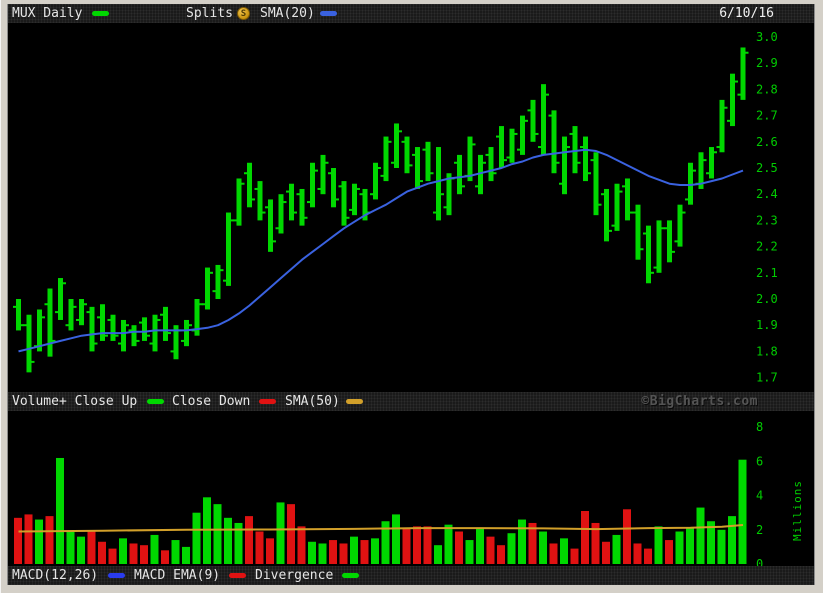 Image resolution: width=823 pixels, height=593 pixels. What do you see at coordinates (767, 168) in the screenshot?
I see `price-axis-tick: 2.5` at bounding box center [767, 168].